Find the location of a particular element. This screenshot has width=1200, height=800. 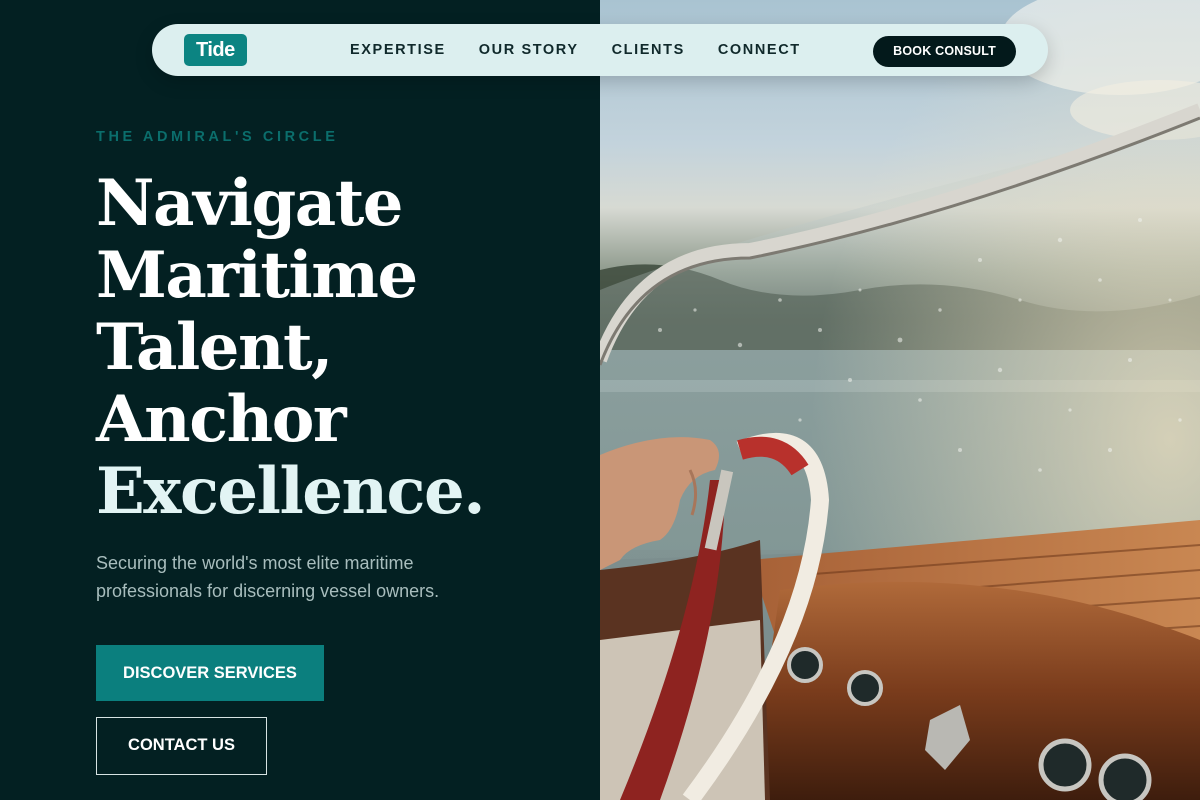

nav-link-expertise: EXPERTISE is located at coordinates (398, 50).